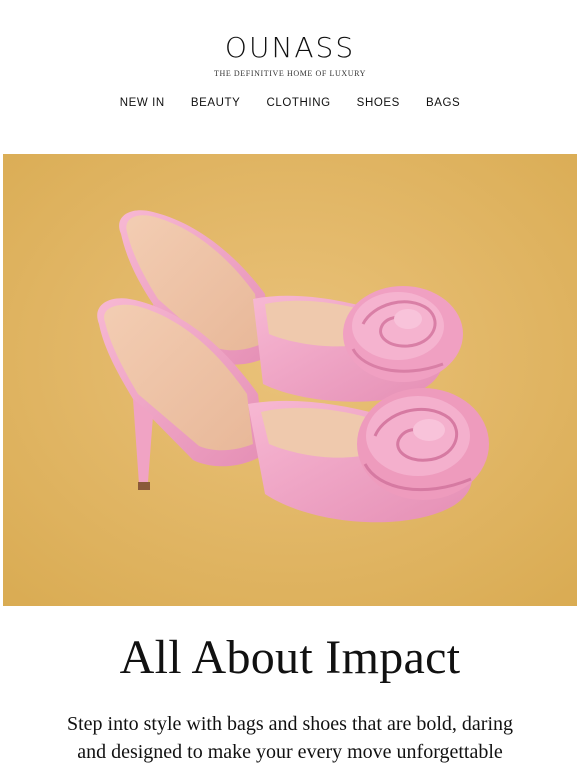  I want to click on nav-item-new-in: NEW IN, so click(142, 103).